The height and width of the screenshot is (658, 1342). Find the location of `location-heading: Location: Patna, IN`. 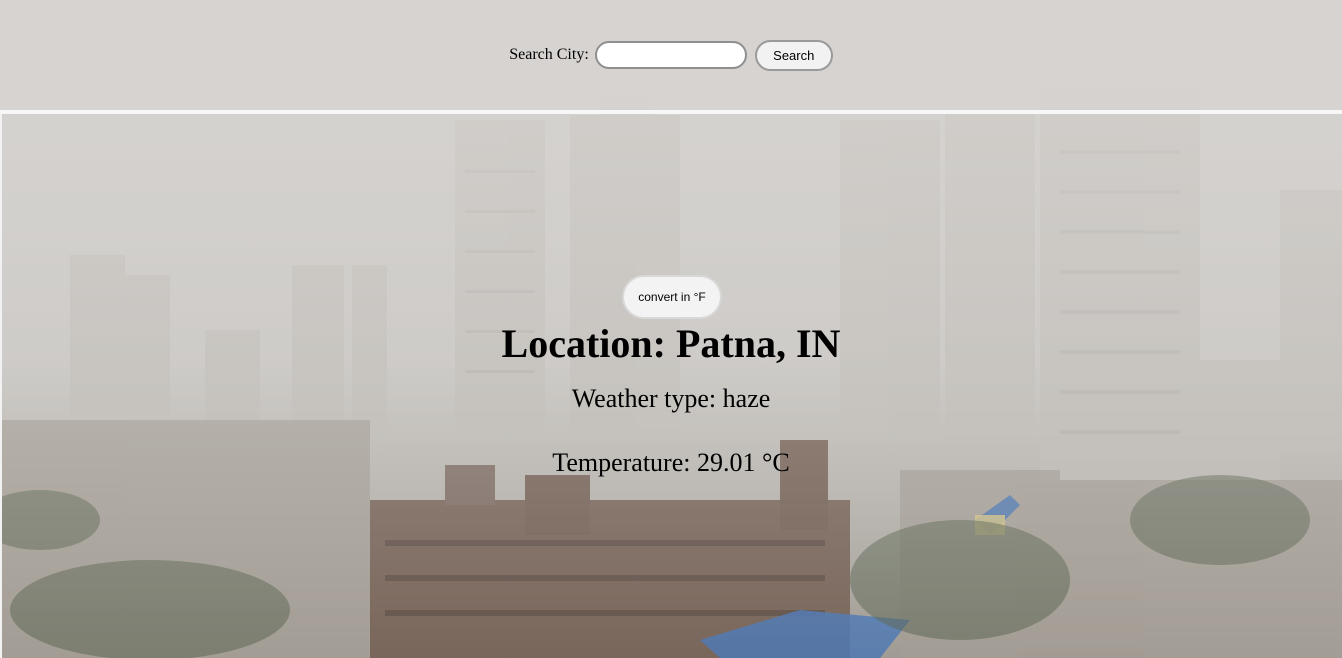

location-heading: Location: Patna, IN is located at coordinates (671, 343).